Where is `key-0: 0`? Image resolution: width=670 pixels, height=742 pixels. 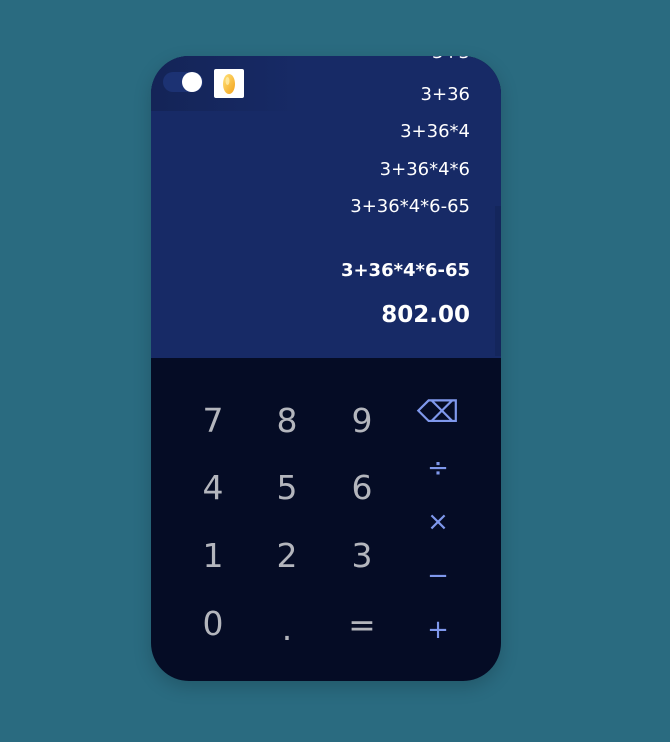
key-0: 0 is located at coordinates (213, 623).